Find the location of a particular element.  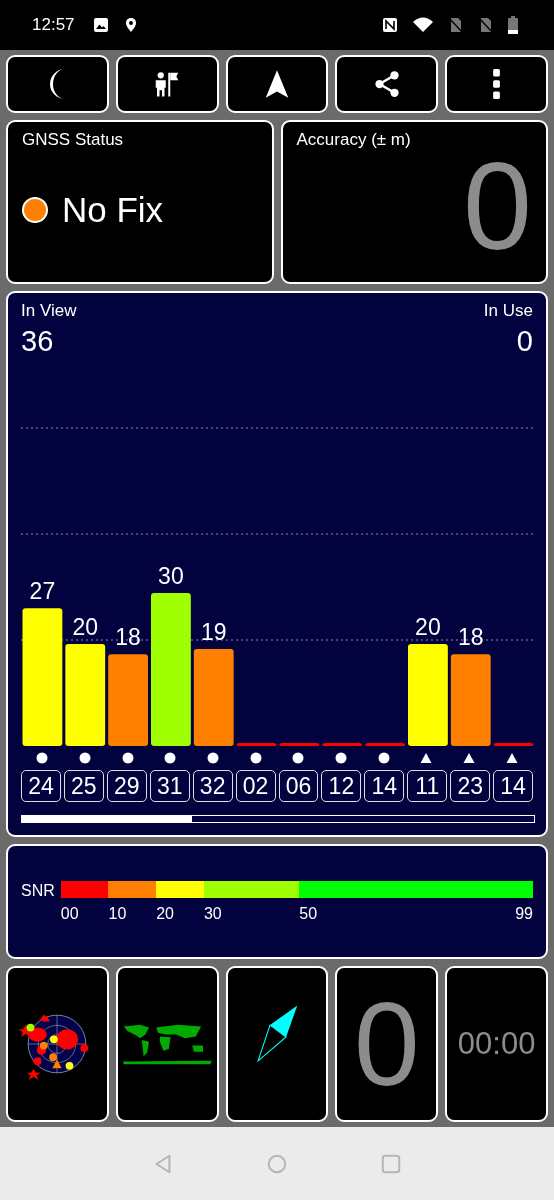

moon-icon is located at coordinates (57, 84).